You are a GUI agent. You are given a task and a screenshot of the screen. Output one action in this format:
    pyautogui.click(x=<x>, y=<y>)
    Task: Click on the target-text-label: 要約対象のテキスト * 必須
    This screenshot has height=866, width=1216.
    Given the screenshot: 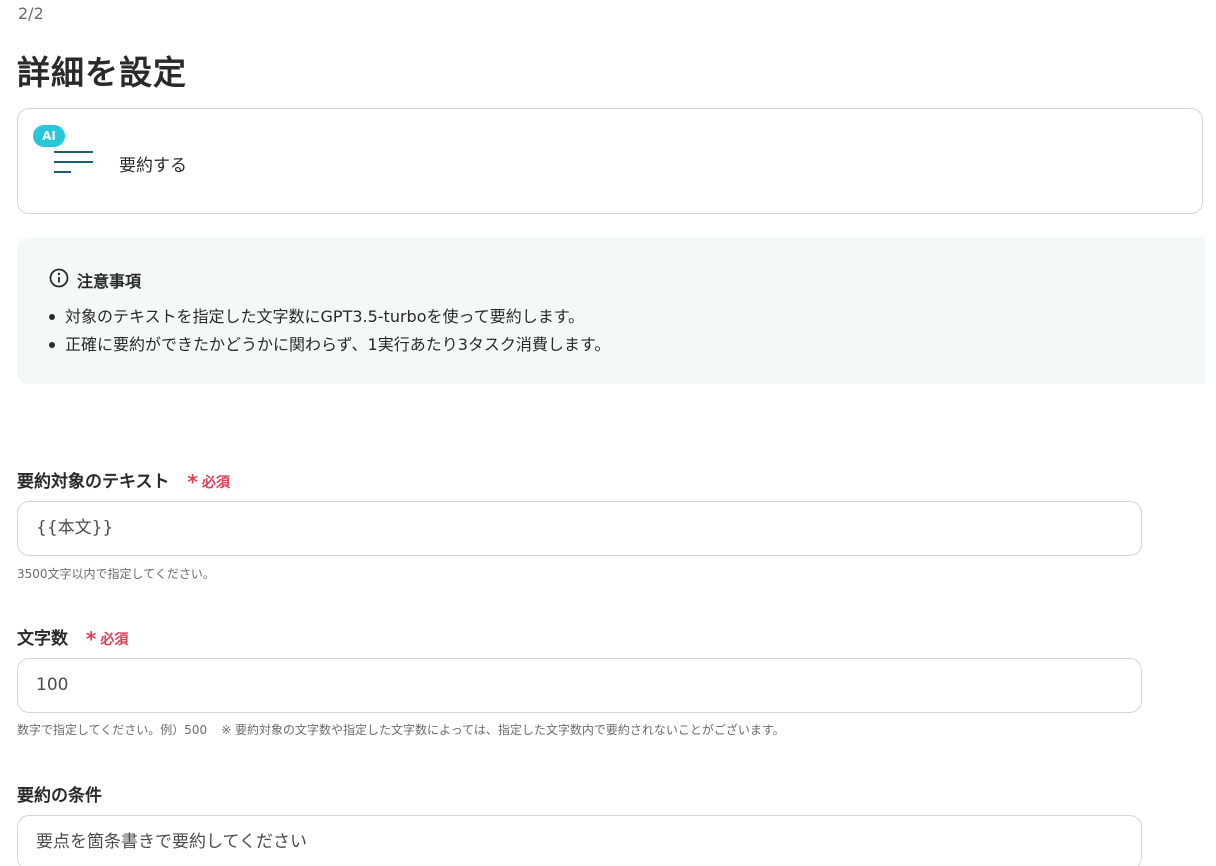 What is the action you would take?
    pyautogui.click(x=123, y=480)
    